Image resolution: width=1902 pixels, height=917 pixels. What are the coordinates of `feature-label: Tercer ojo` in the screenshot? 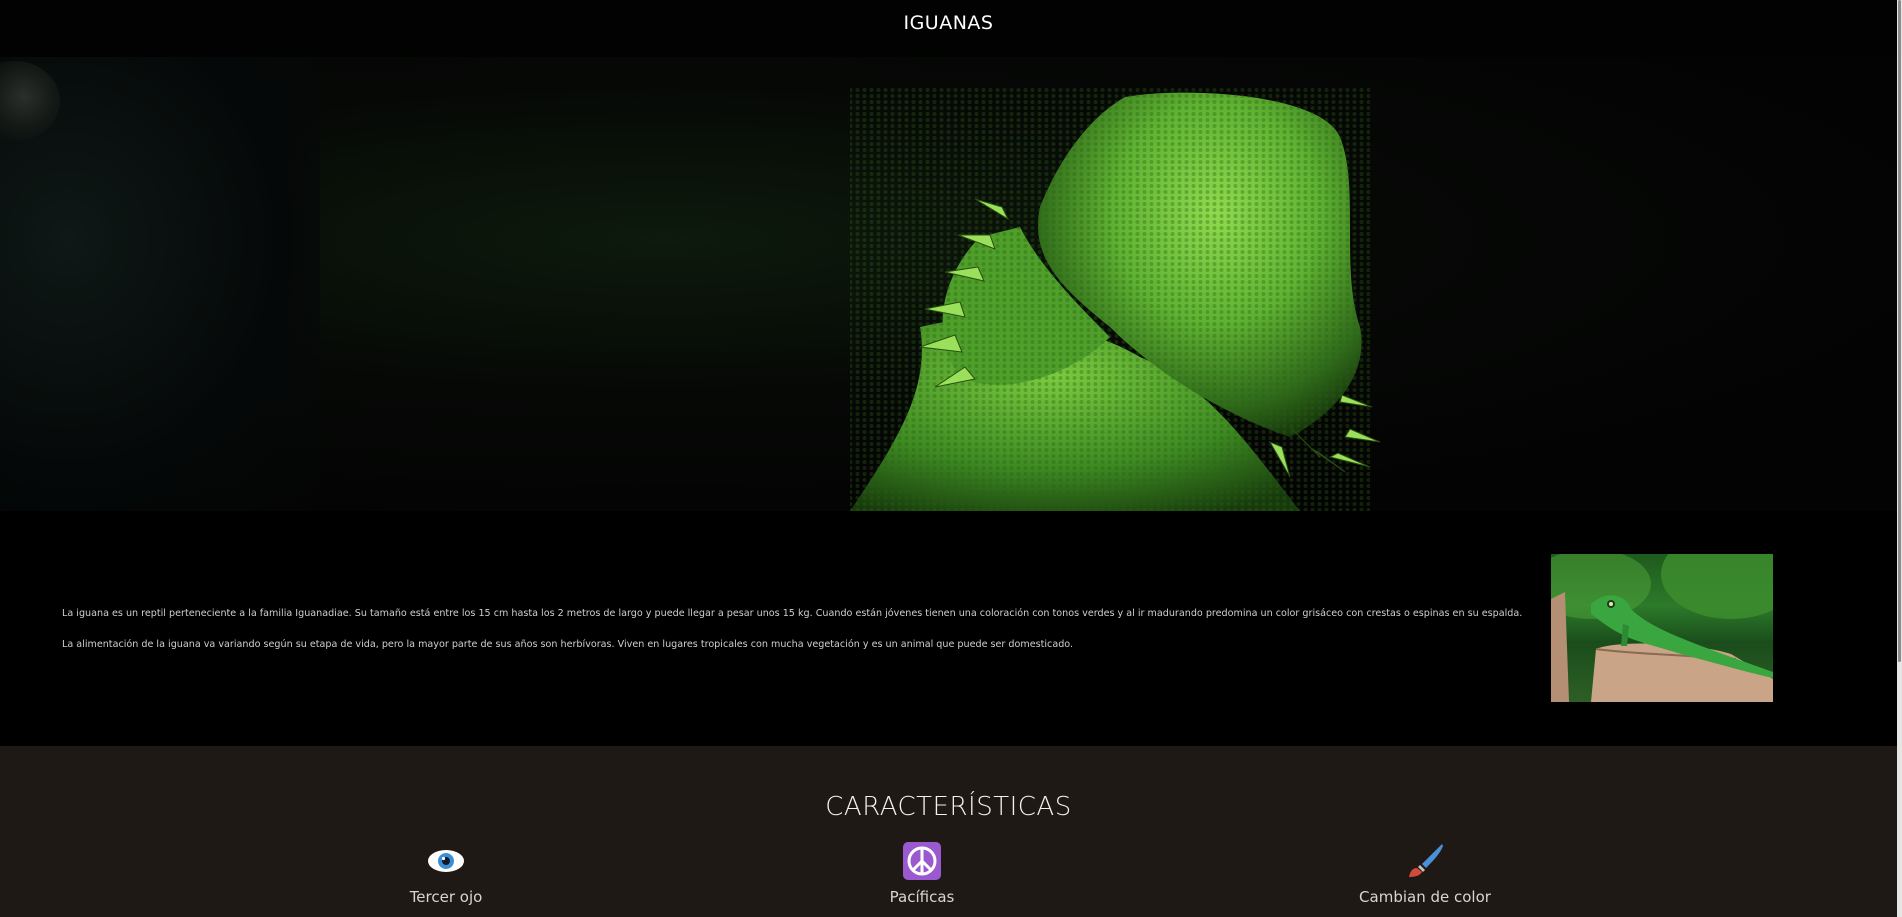 It's located at (446, 897).